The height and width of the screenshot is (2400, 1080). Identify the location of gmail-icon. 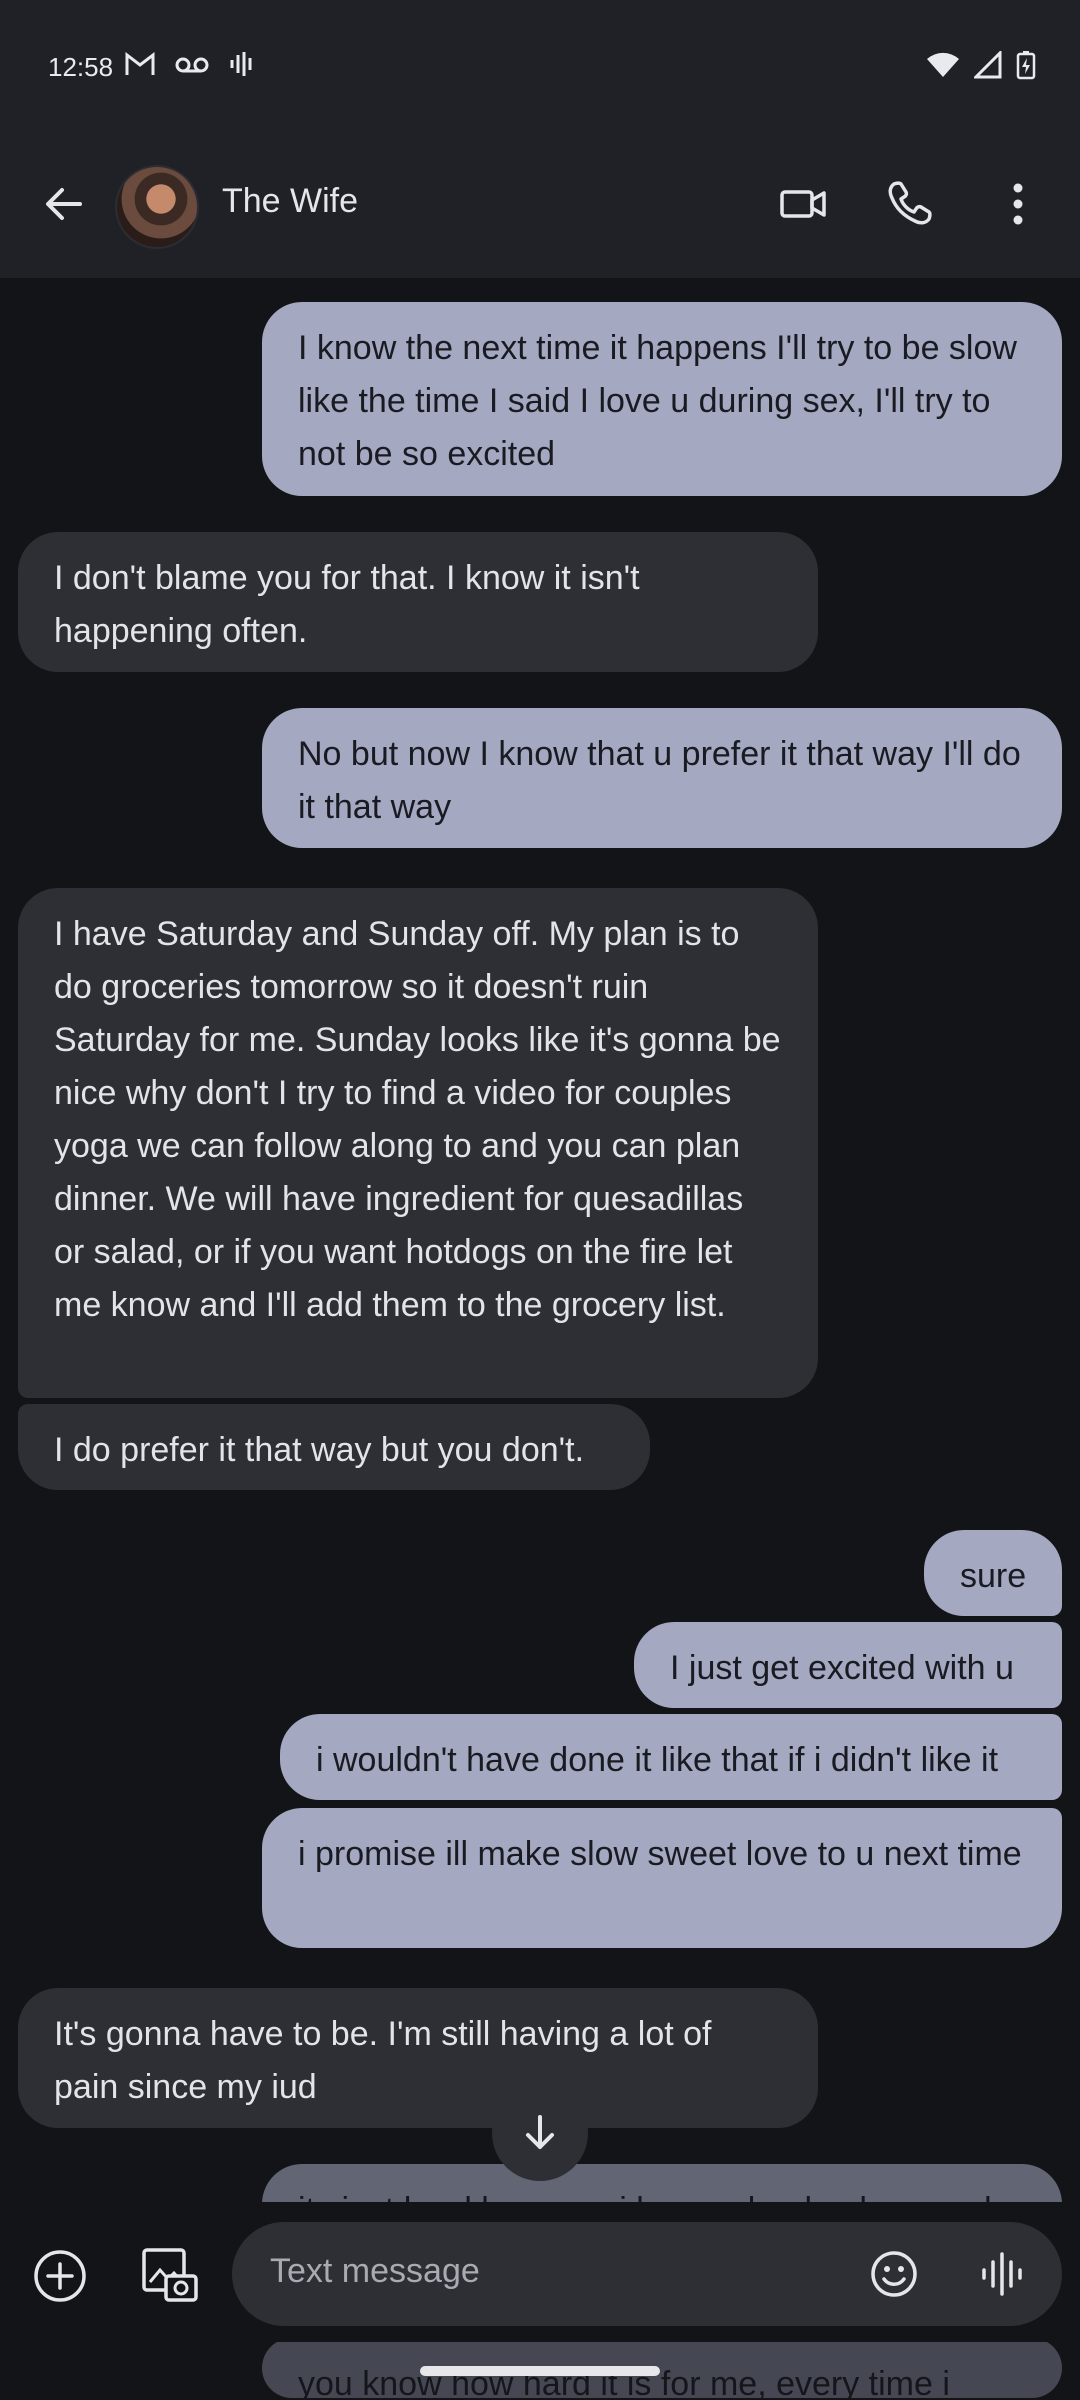
(140, 64).